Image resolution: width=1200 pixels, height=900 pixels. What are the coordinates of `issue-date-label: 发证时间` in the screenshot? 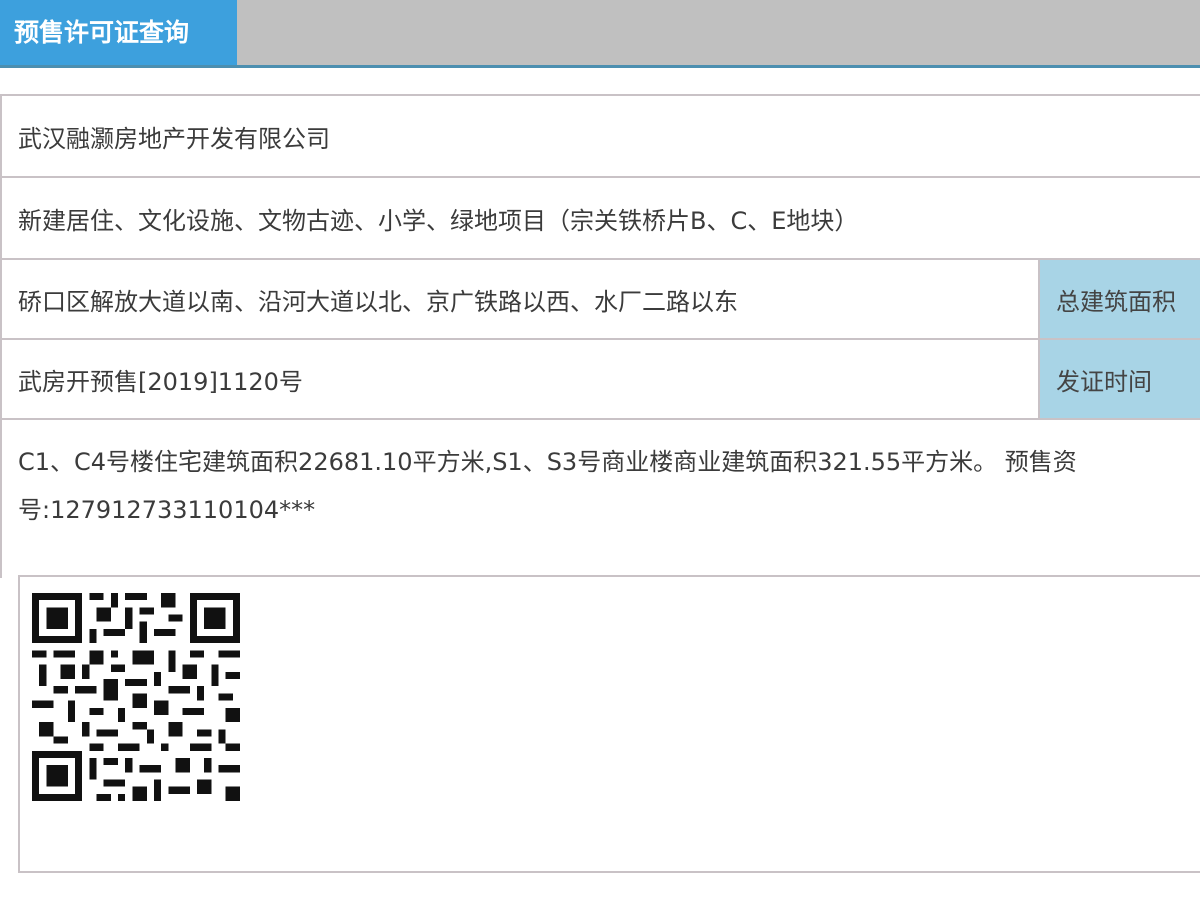 It's located at (1119, 379).